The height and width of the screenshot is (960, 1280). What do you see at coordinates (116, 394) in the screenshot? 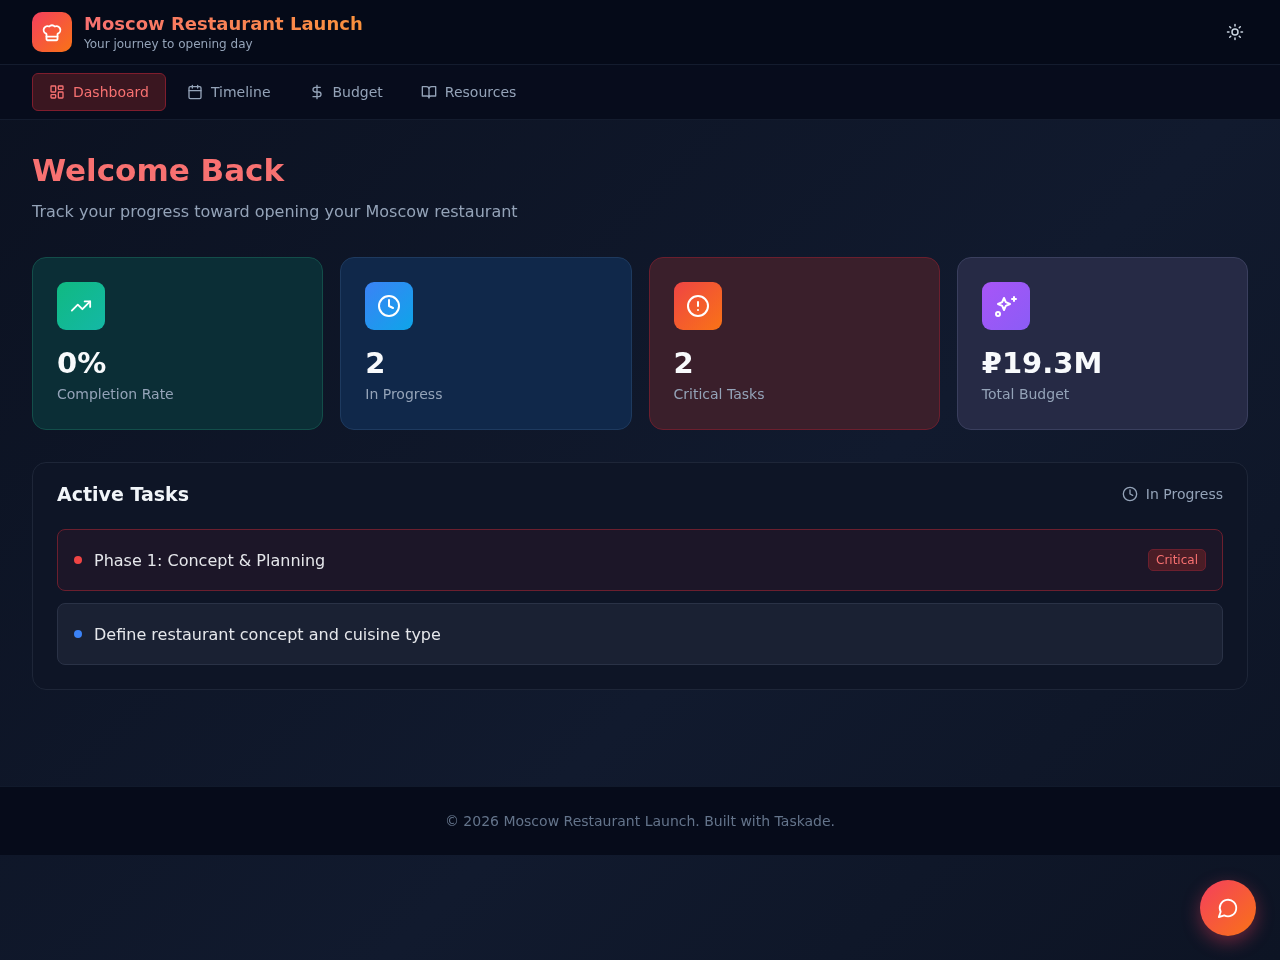
I see `stat-label: Completion Rate` at bounding box center [116, 394].